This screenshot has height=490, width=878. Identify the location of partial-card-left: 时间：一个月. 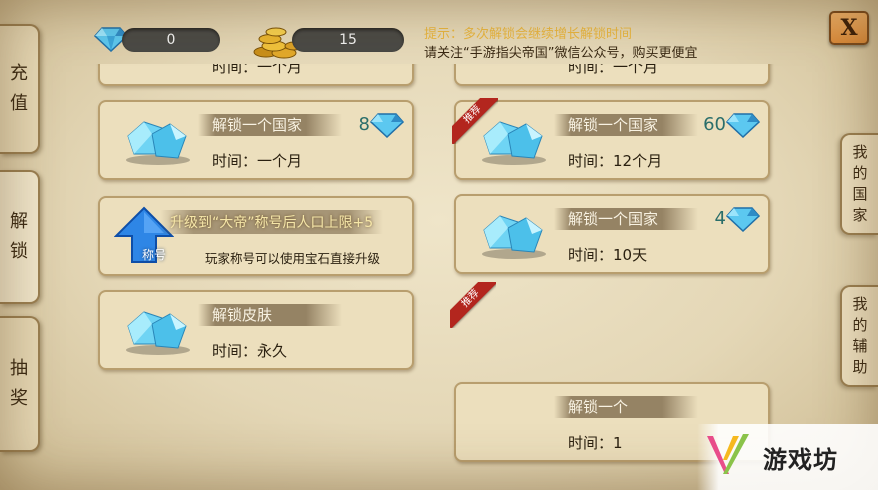
(256, 75).